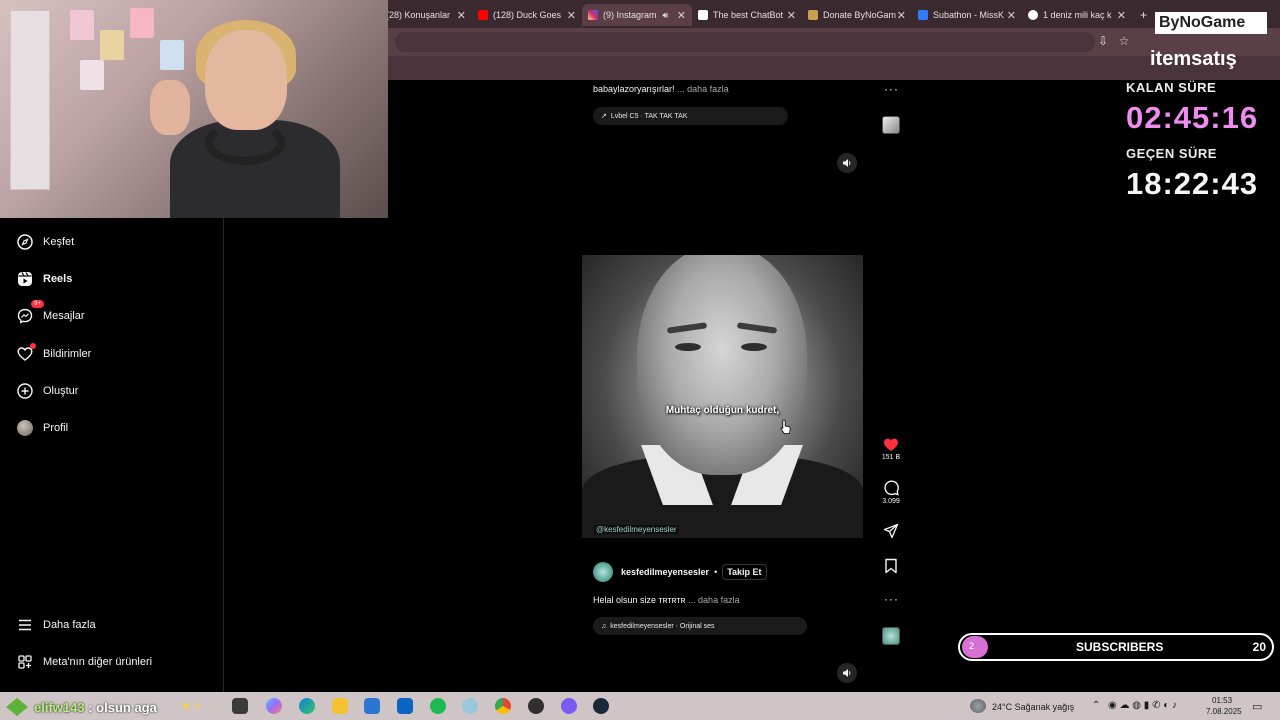 This screenshot has height=720, width=1280. What do you see at coordinates (438, 706) in the screenshot?
I see `spotify-icon` at bounding box center [438, 706].